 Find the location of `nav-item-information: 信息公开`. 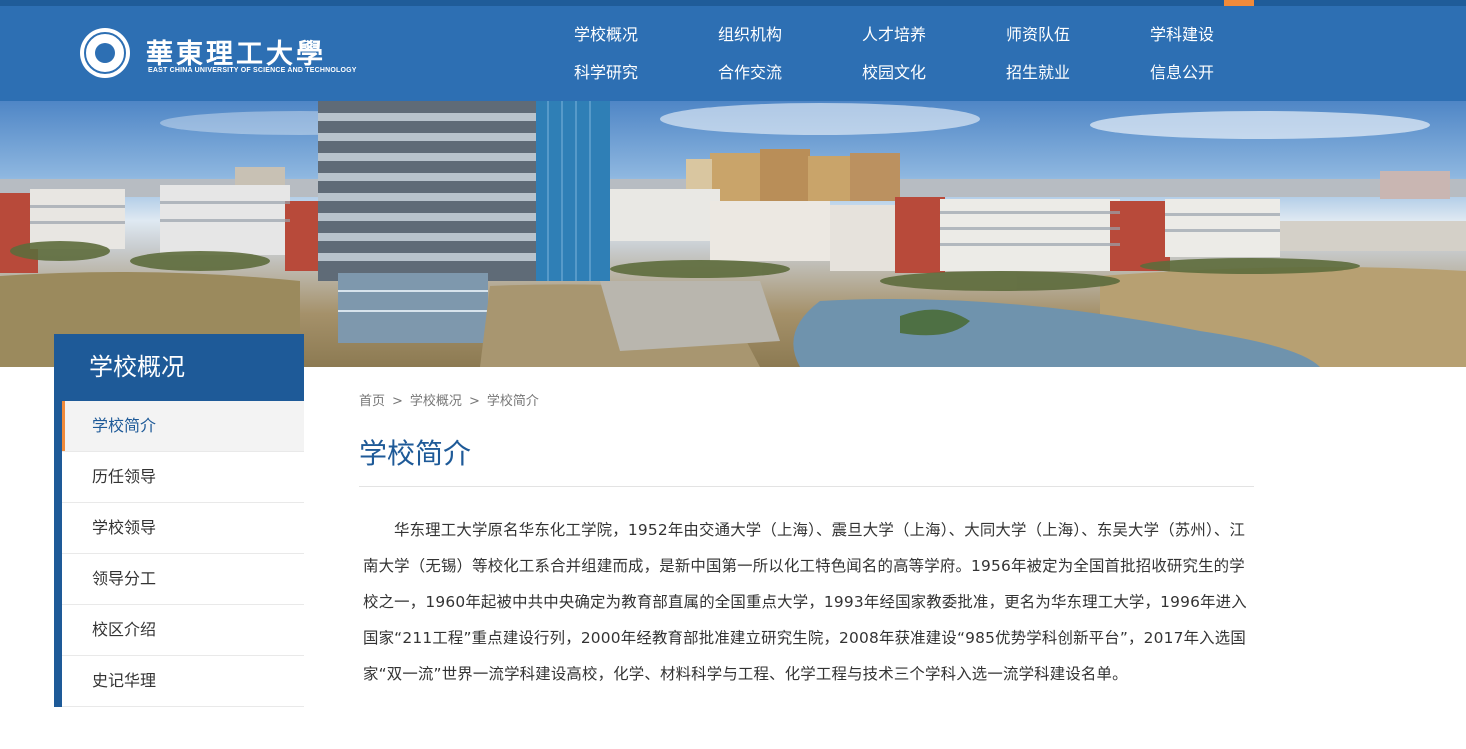

nav-item-information: 信息公开 is located at coordinates (1222, 77).